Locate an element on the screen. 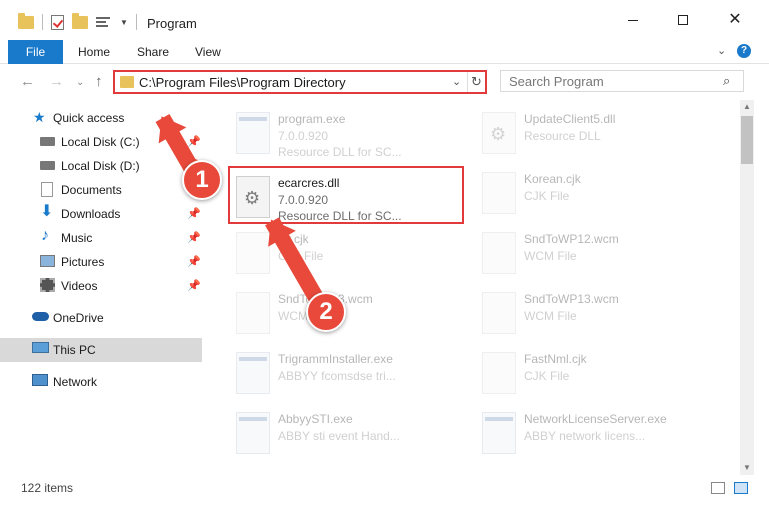 The width and height of the screenshot is (769, 513). details-view-icon is located at coordinates (718, 488).